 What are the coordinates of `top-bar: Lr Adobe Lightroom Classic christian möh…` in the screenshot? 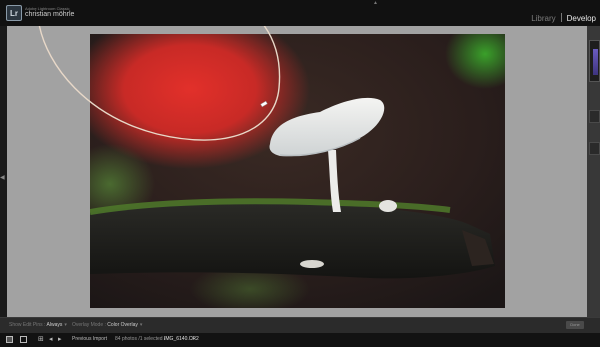 It's located at (300, 13).